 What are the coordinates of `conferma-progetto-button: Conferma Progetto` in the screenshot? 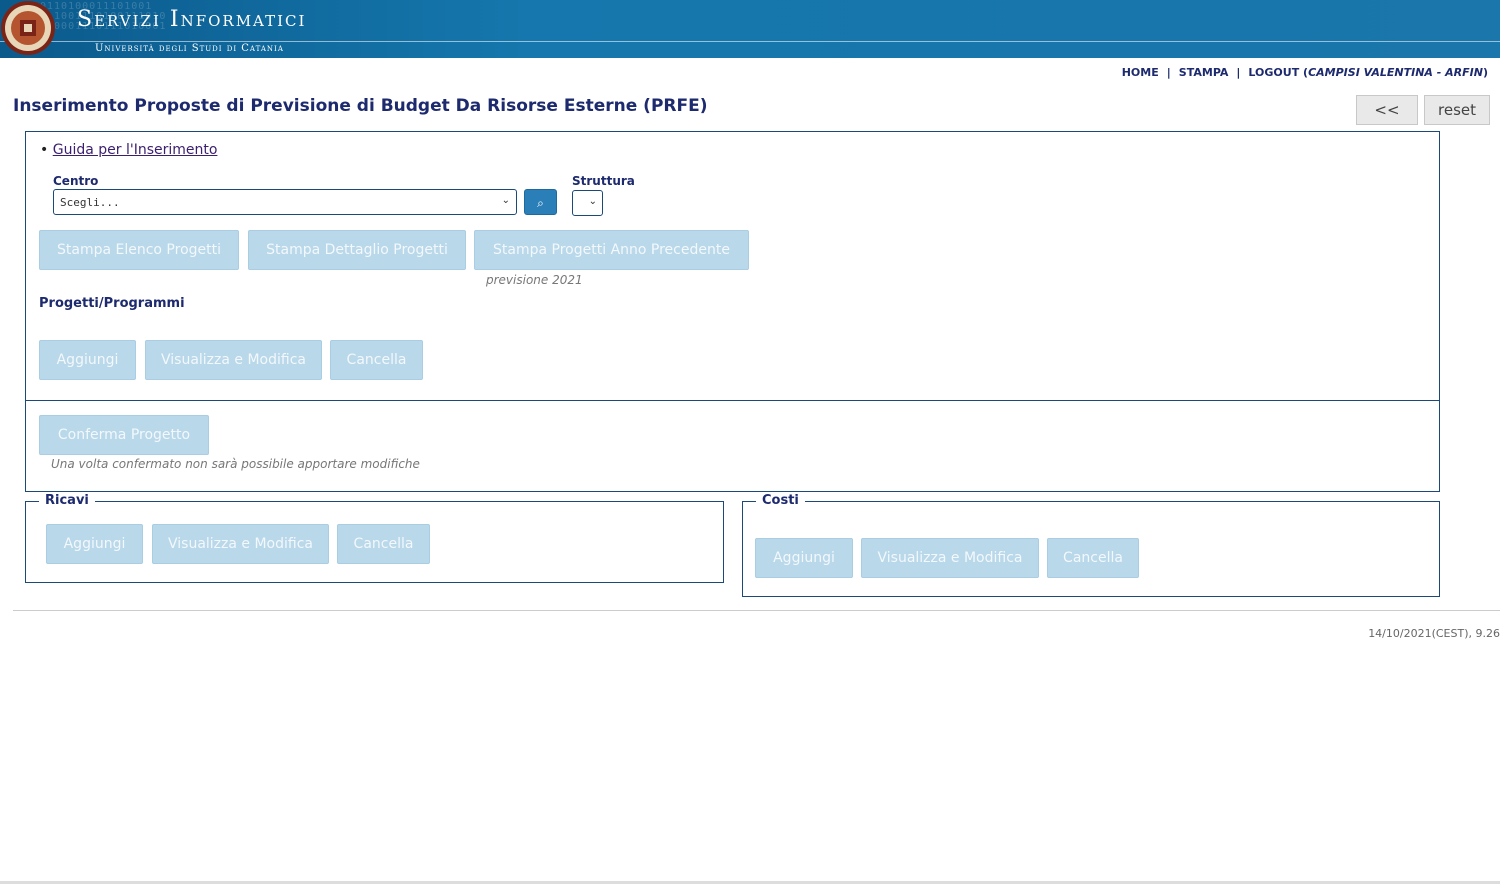 It's located at (124, 435).